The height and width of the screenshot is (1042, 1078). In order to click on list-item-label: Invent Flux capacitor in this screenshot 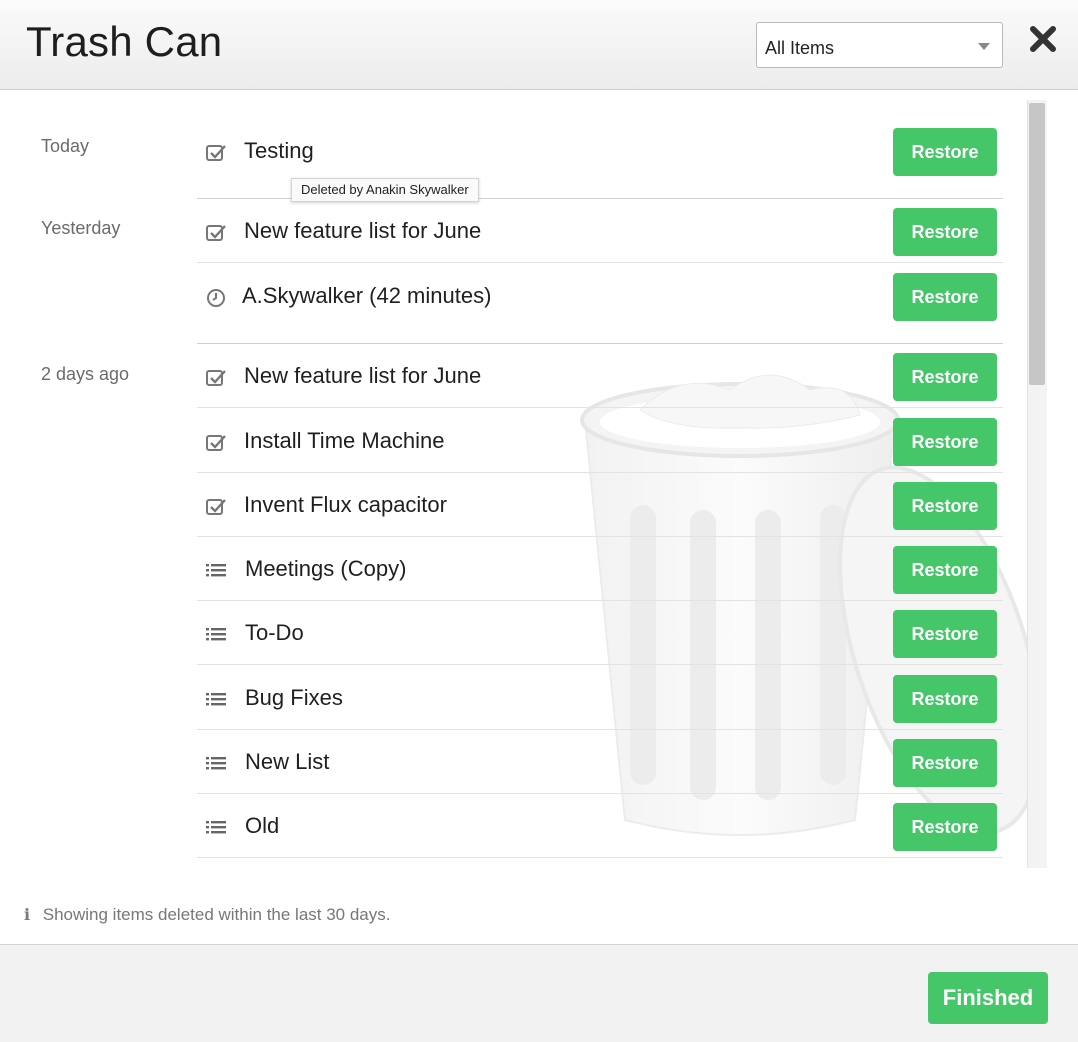, I will do `click(345, 504)`.